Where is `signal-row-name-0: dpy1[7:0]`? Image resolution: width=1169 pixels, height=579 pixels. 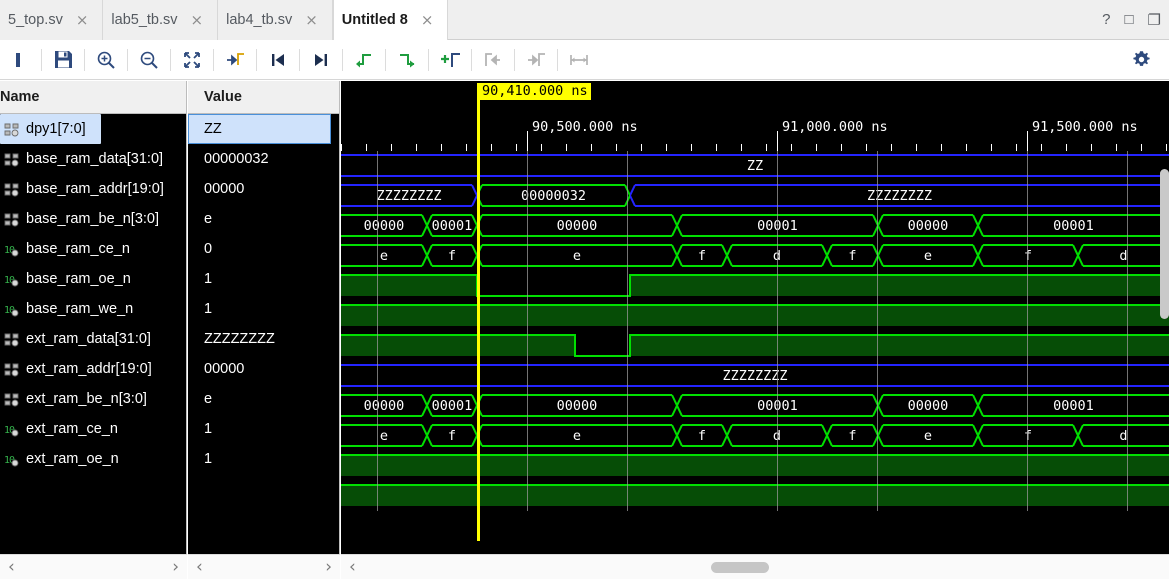
signal-row-name-0: dpy1[7:0] is located at coordinates (50, 129).